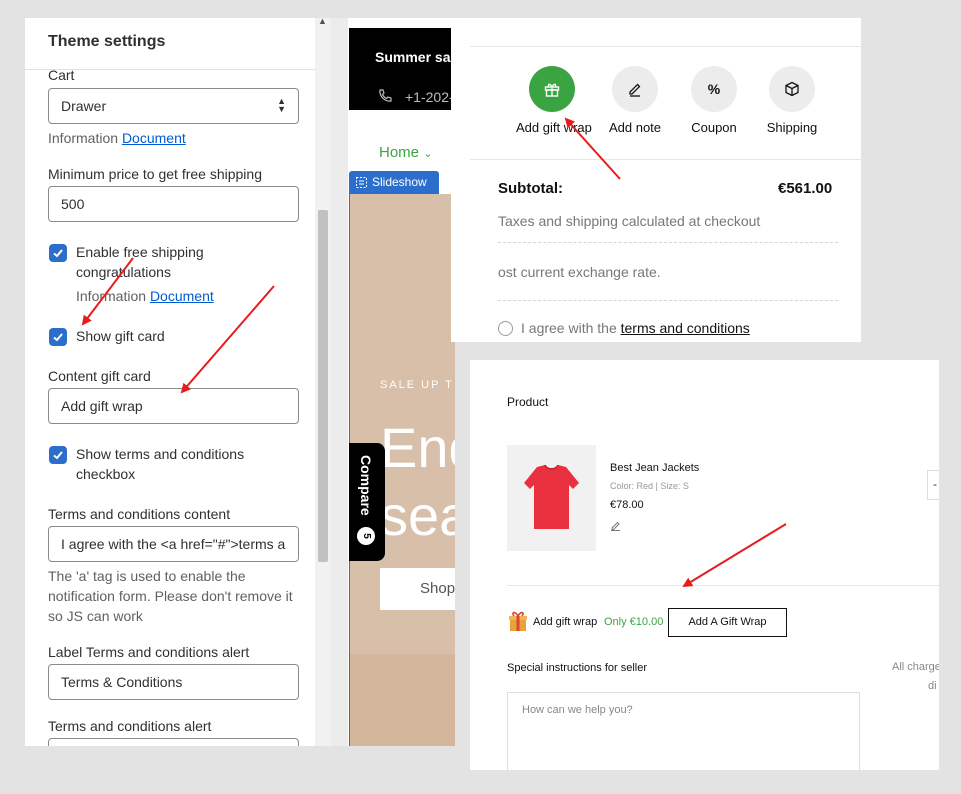  Describe the element at coordinates (155, 174) in the screenshot. I see `min-price-label: Minimum price to get free shipping` at that location.